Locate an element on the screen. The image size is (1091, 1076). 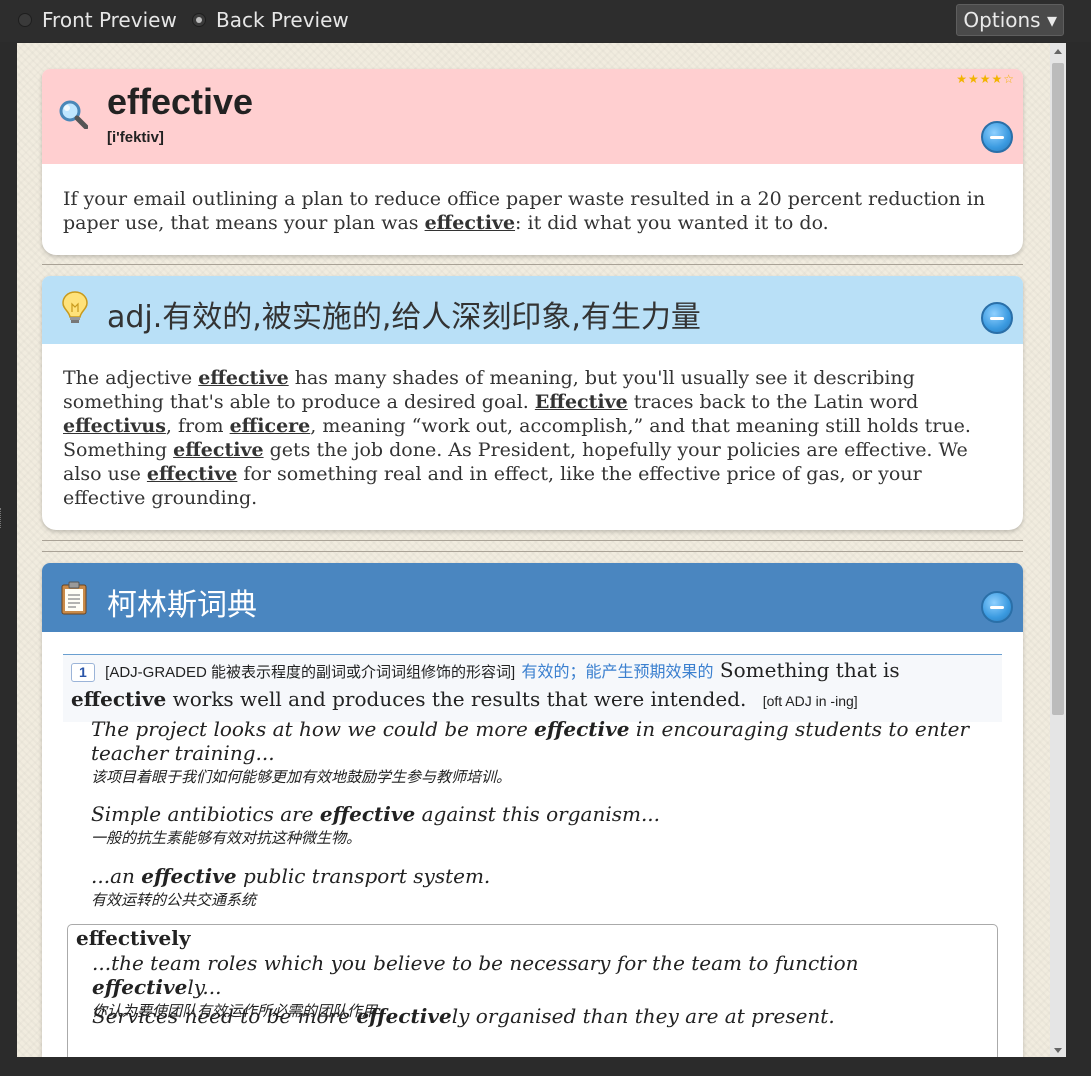
rating-stars: ★★★★☆ is located at coordinates (985, 79).